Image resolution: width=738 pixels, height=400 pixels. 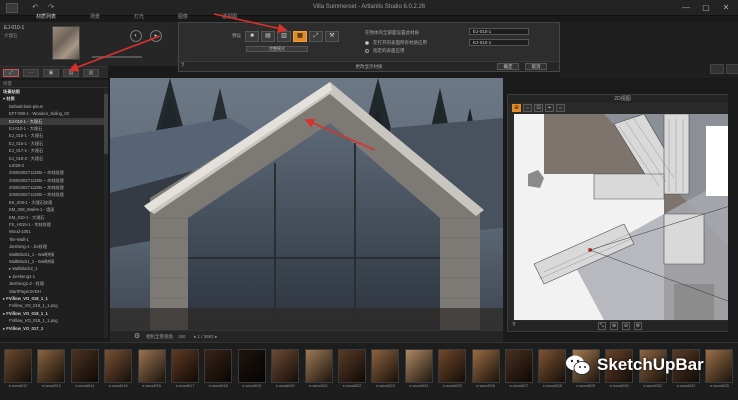 I want to click on material-swatch: e-wood027, so click(x=519, y=369).